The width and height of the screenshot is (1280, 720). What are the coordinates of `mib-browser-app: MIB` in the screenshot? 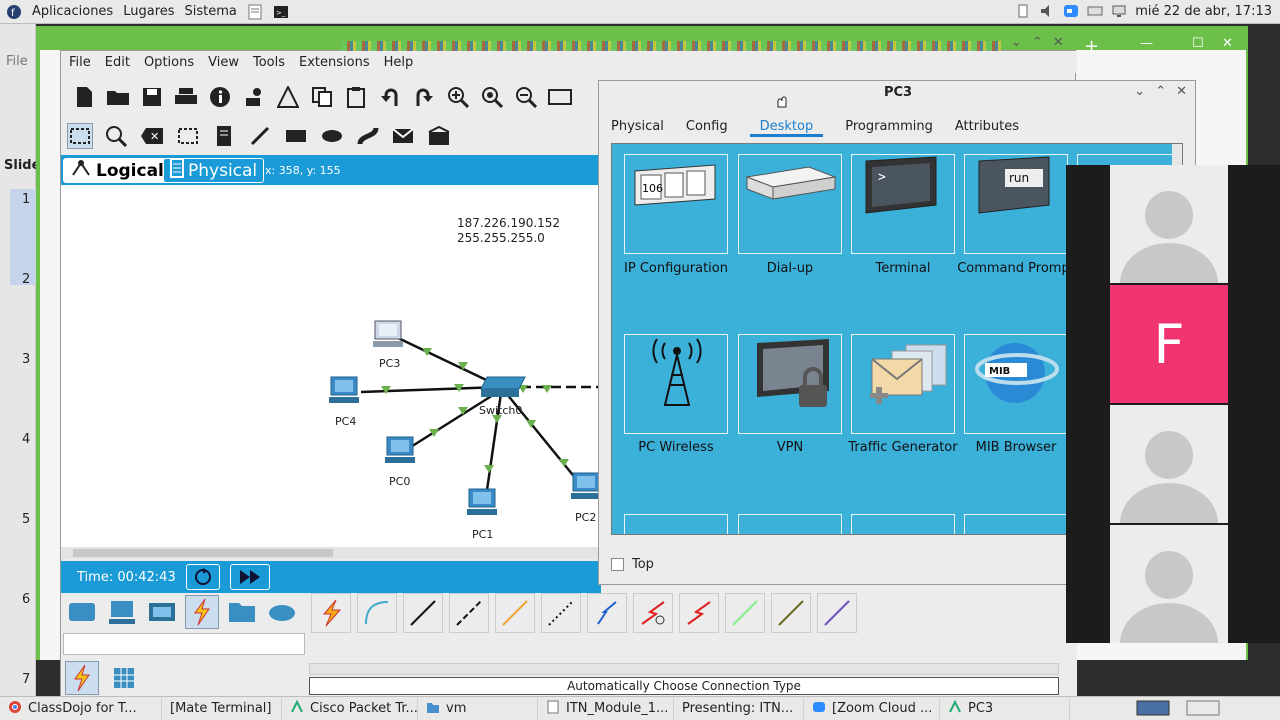 It's located at (1016, 384).